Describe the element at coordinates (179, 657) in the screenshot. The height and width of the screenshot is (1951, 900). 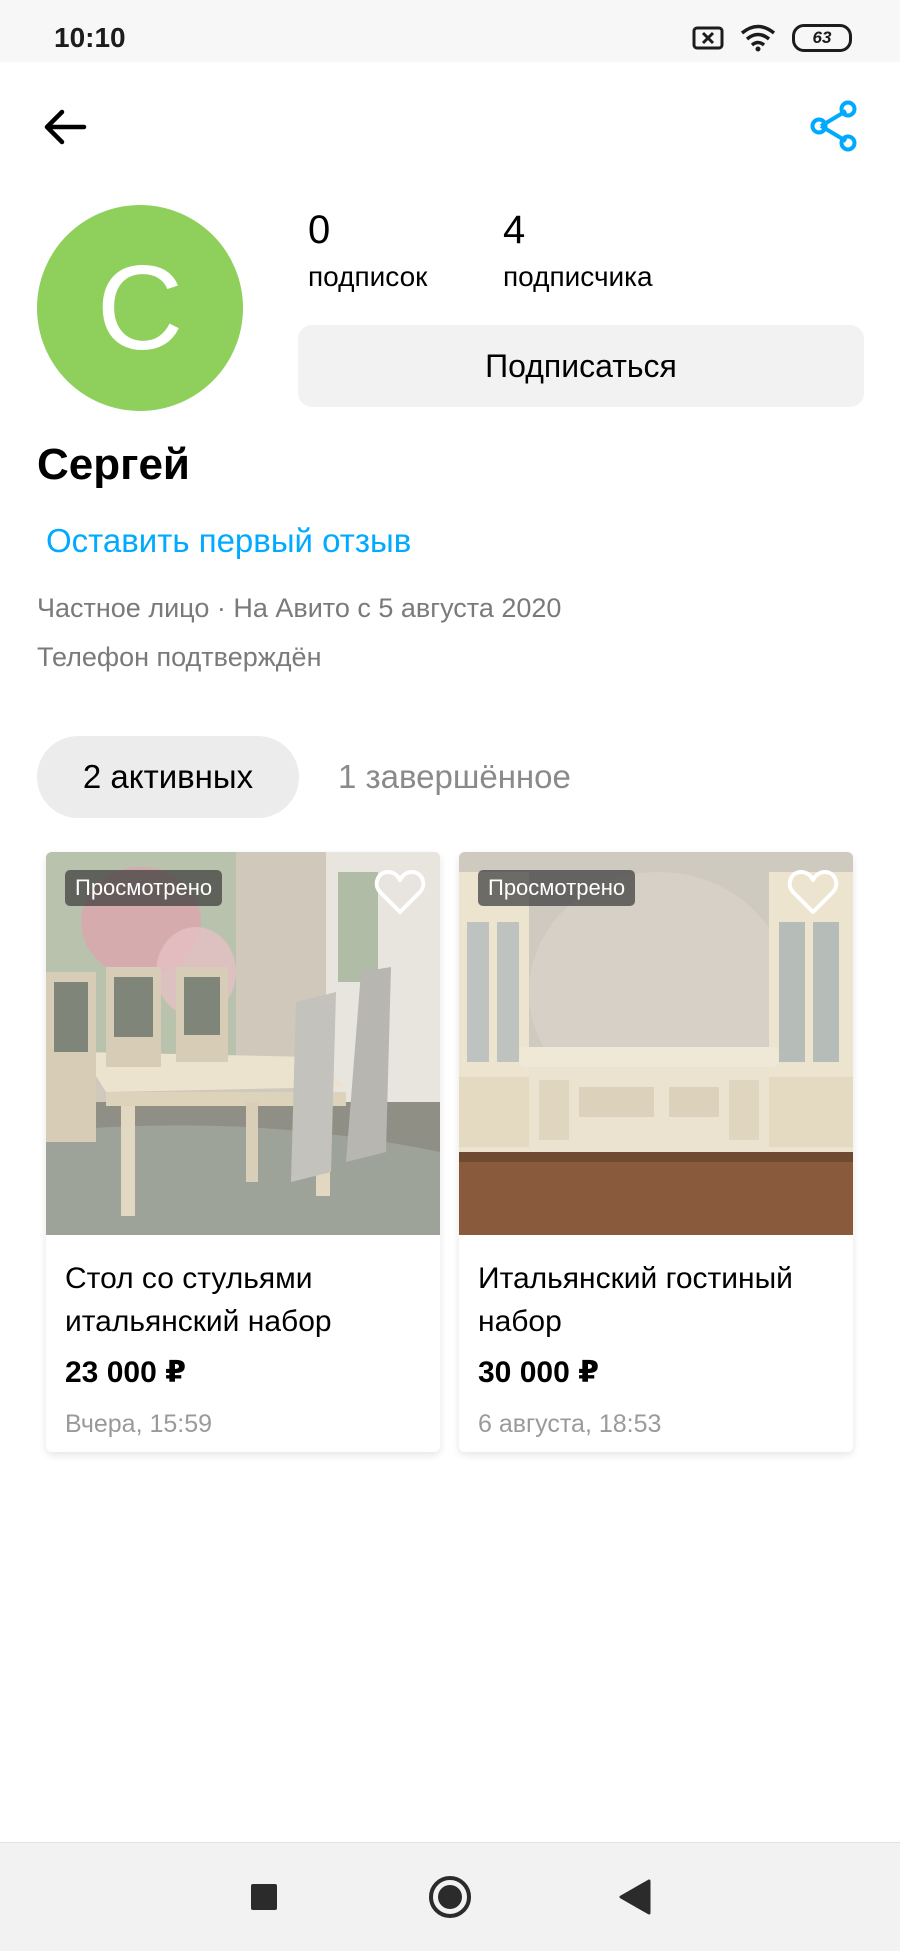
I see `phone-verified-status: Телефон подтверждён` at that location.